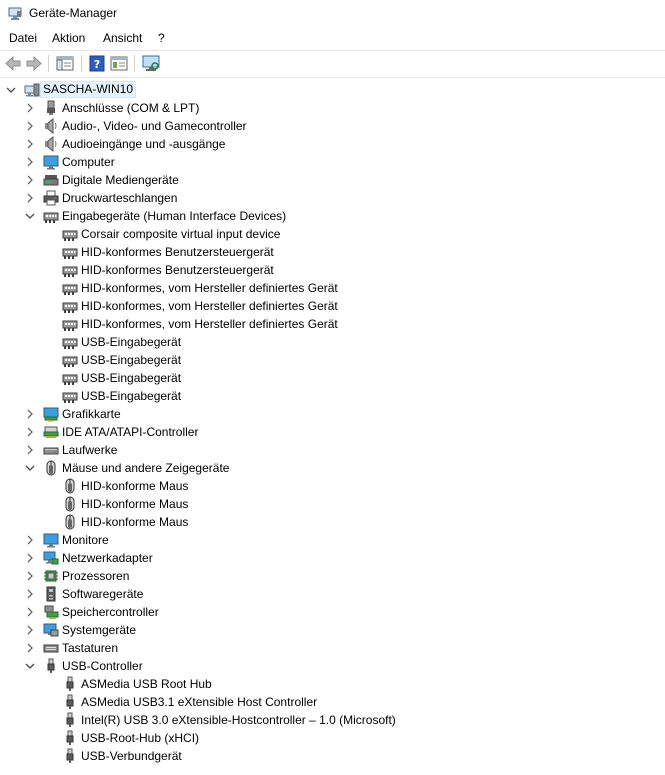  Describe the element at coordinates (130, 432) in the screenshot. I see `tree-category-ide: IDE ATA/ATAPI-Controller` at that location.